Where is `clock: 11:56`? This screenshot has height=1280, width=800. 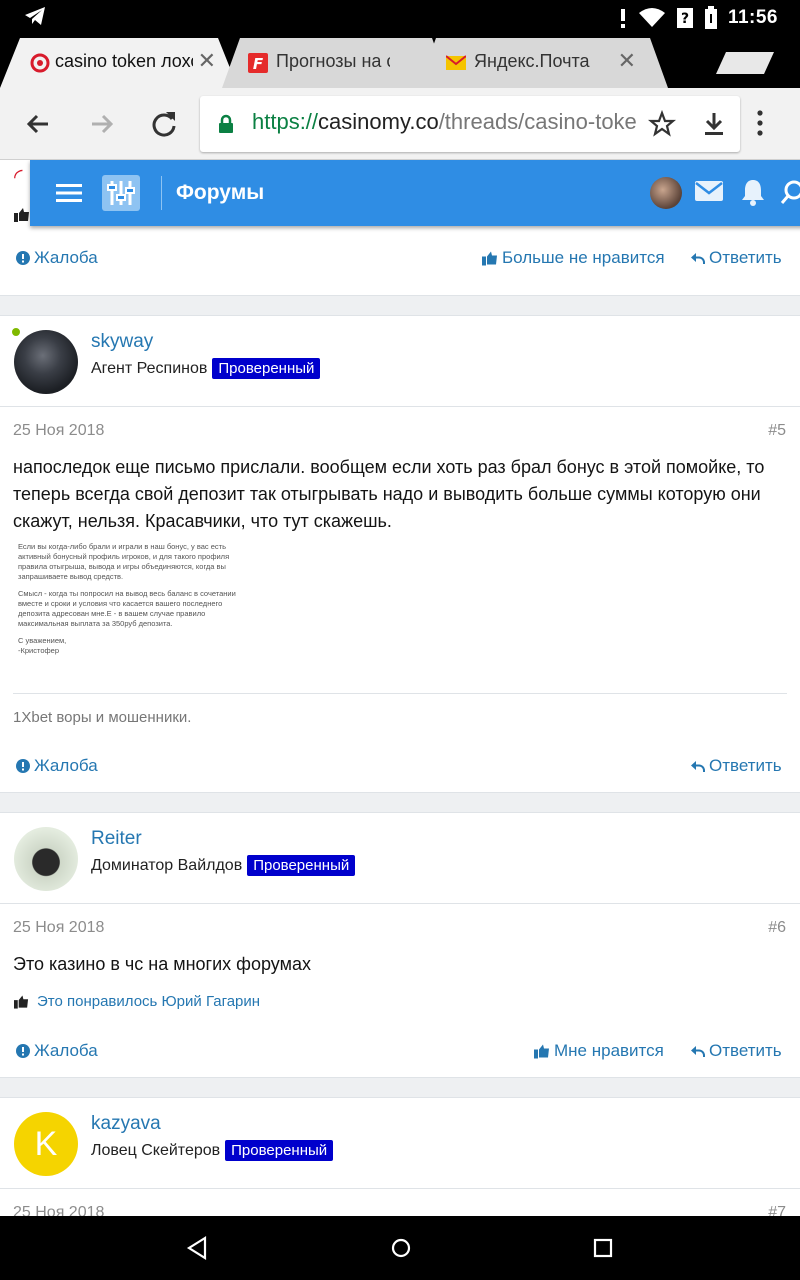 clock: 11:56 is located at coordinates (752, 17).